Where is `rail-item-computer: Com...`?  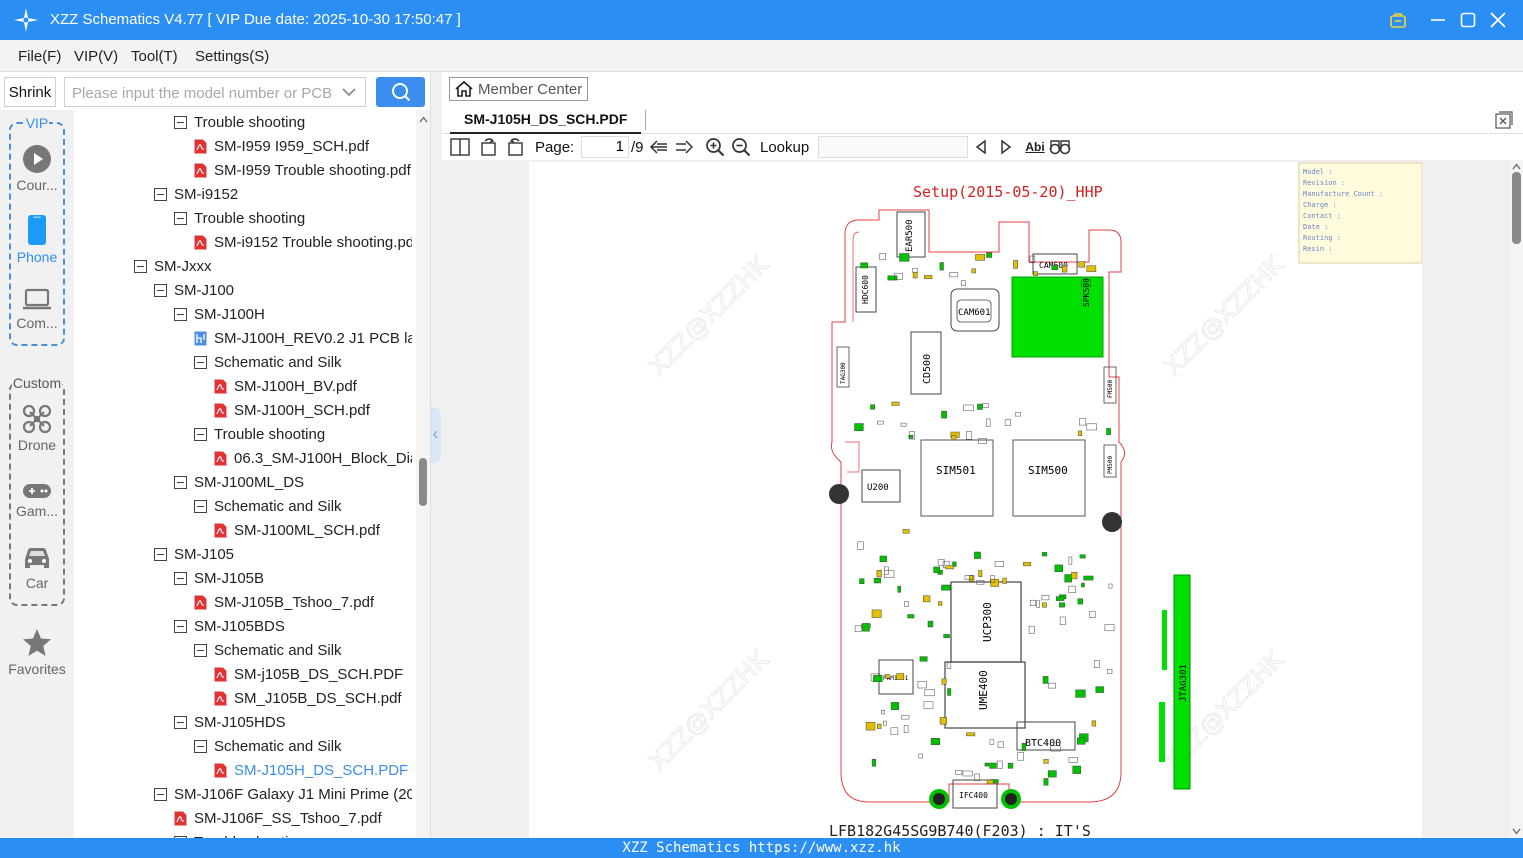
rail-item-computer: Com... is located at coordinates (37, 309).